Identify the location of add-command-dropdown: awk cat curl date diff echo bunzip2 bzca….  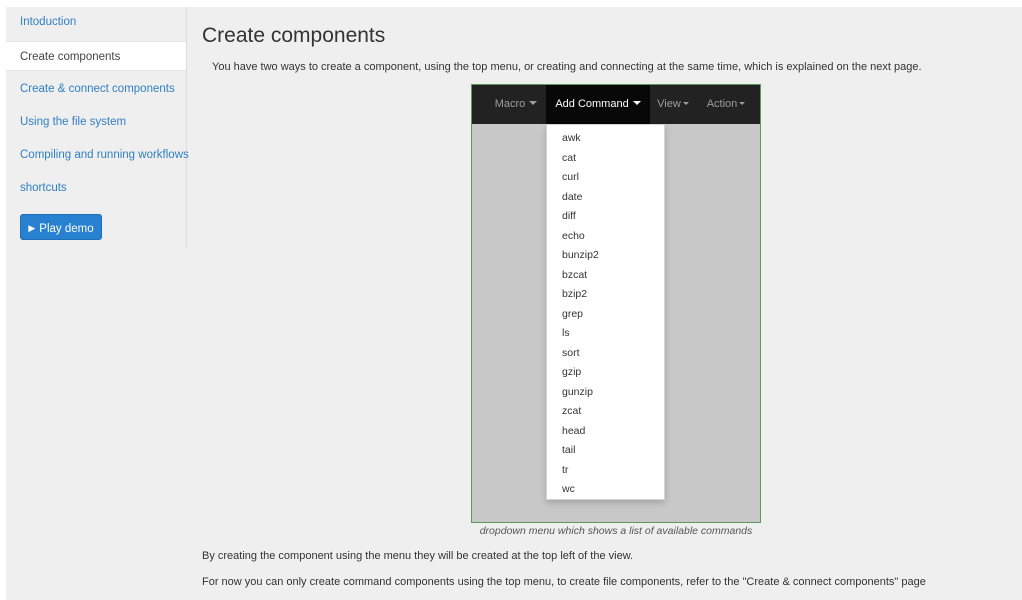
(605, 312).